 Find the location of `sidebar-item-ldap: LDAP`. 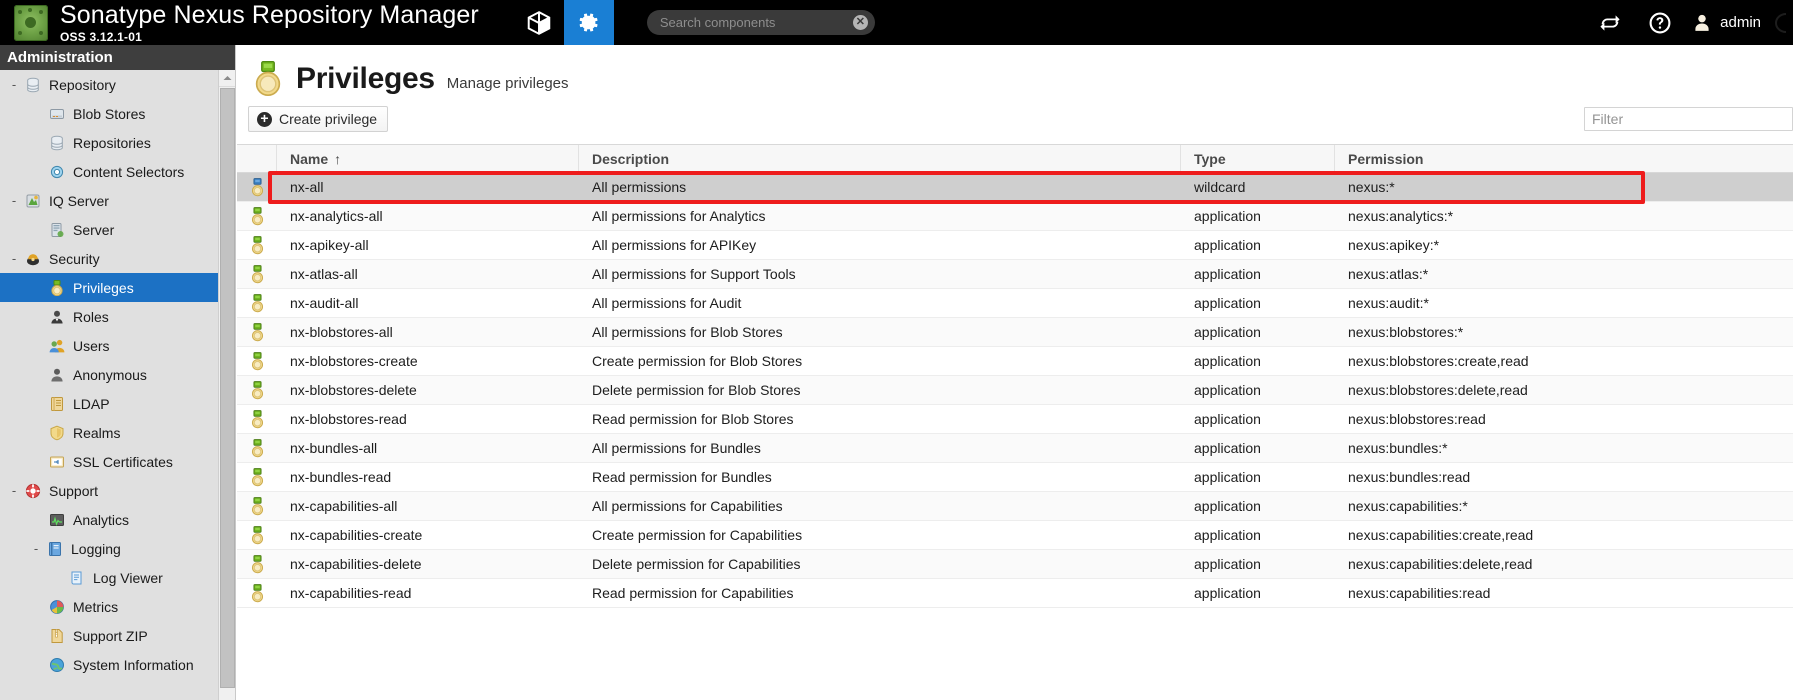

sidebar-item-ldap: LDAP is located at coordinates (117, 403).